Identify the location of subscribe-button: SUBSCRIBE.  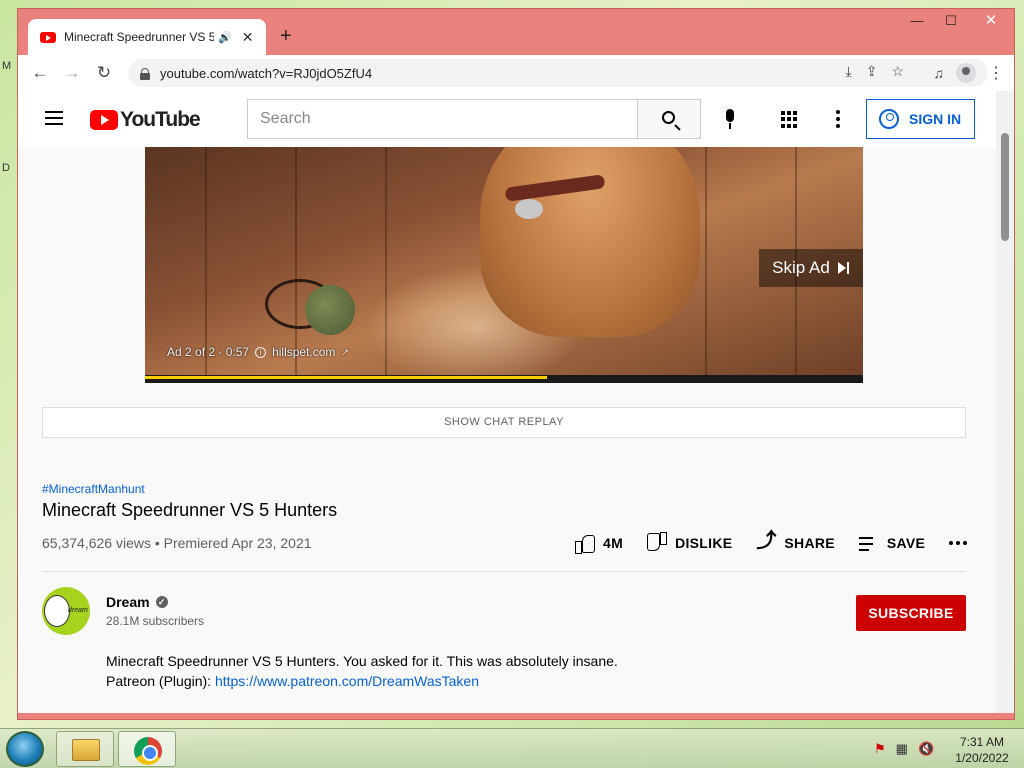
(911, 613).